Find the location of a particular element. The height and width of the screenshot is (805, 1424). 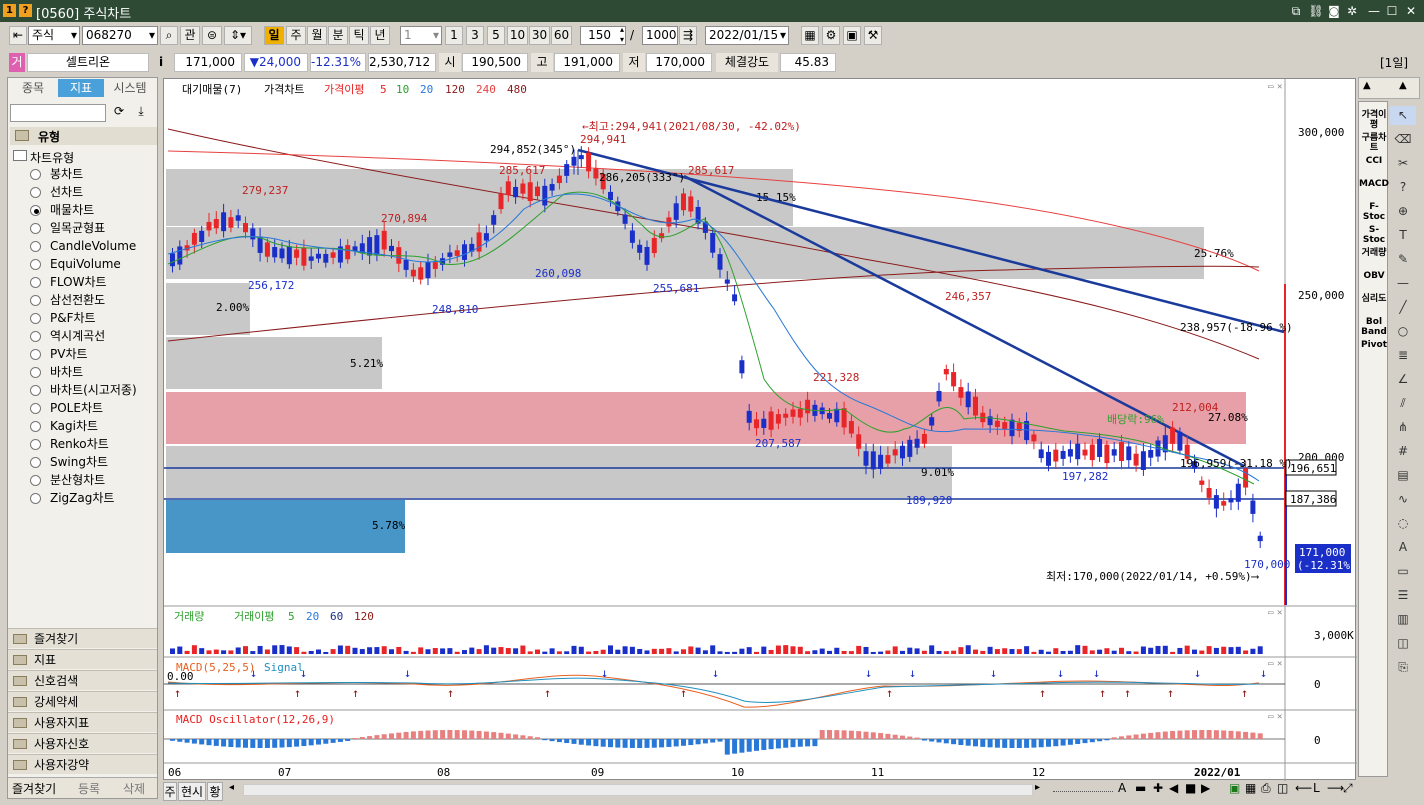

scroll-right-icon: ▸ is located at coordinates (1037, 787).